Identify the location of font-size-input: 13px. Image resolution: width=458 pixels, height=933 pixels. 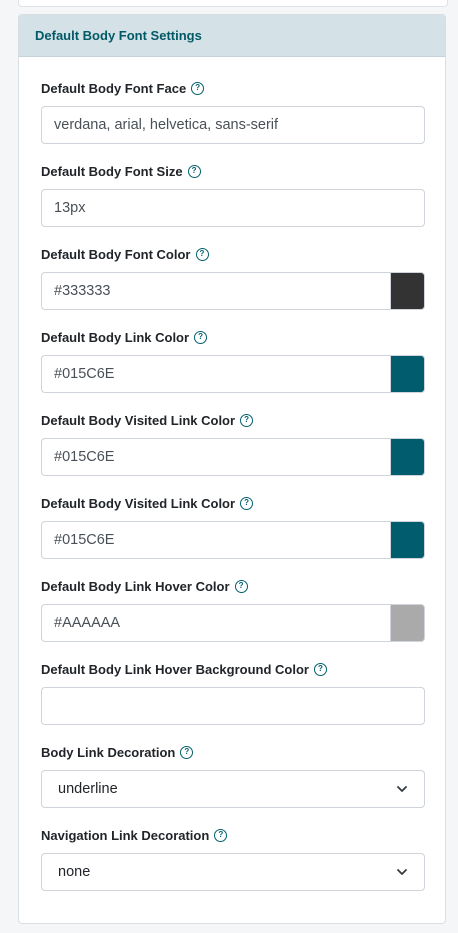
(233, 208).